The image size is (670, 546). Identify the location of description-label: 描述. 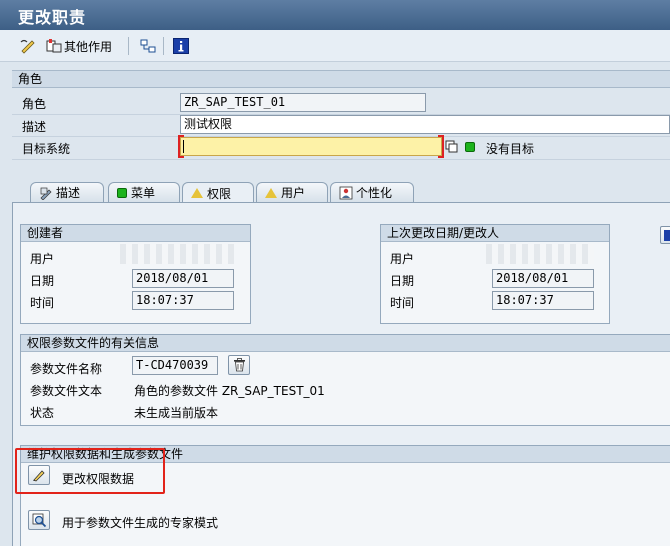
(34, 127).